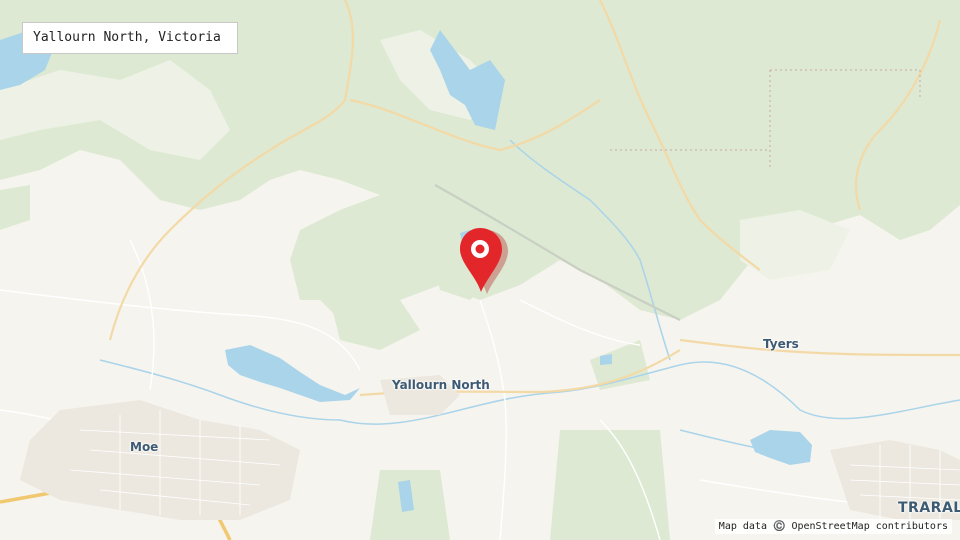 This screenshot has width=960, height=540. I want to click on map-attribution: Map data ©️ OpenStreetMap contributors, so click(833, 526).